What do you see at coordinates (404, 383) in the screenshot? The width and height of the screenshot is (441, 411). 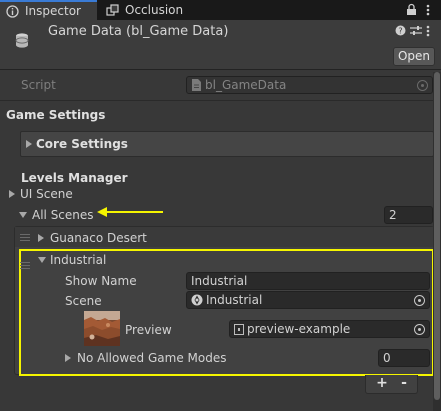 I see `remove-item-button: -` at bounding box center [404, 383].